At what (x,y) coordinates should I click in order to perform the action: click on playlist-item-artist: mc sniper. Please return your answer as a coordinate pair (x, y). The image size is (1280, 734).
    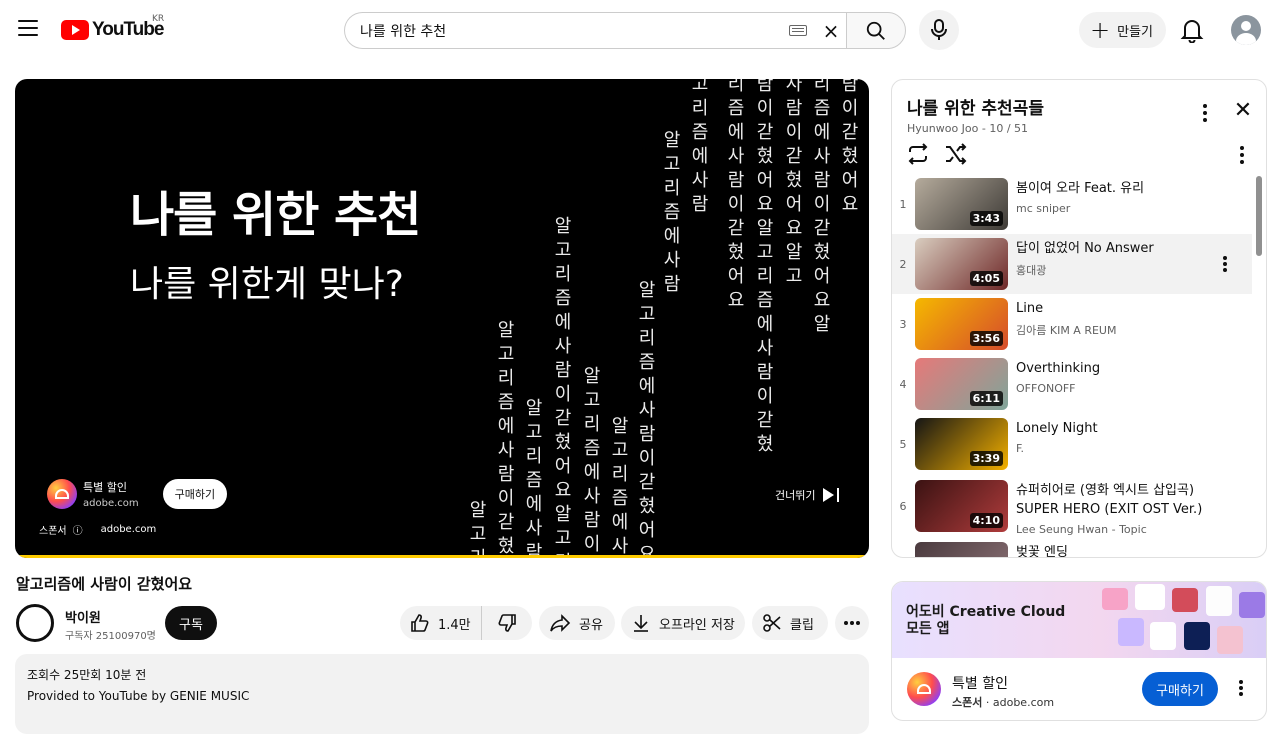
    Looking at the image, I should click on (1043, 208).